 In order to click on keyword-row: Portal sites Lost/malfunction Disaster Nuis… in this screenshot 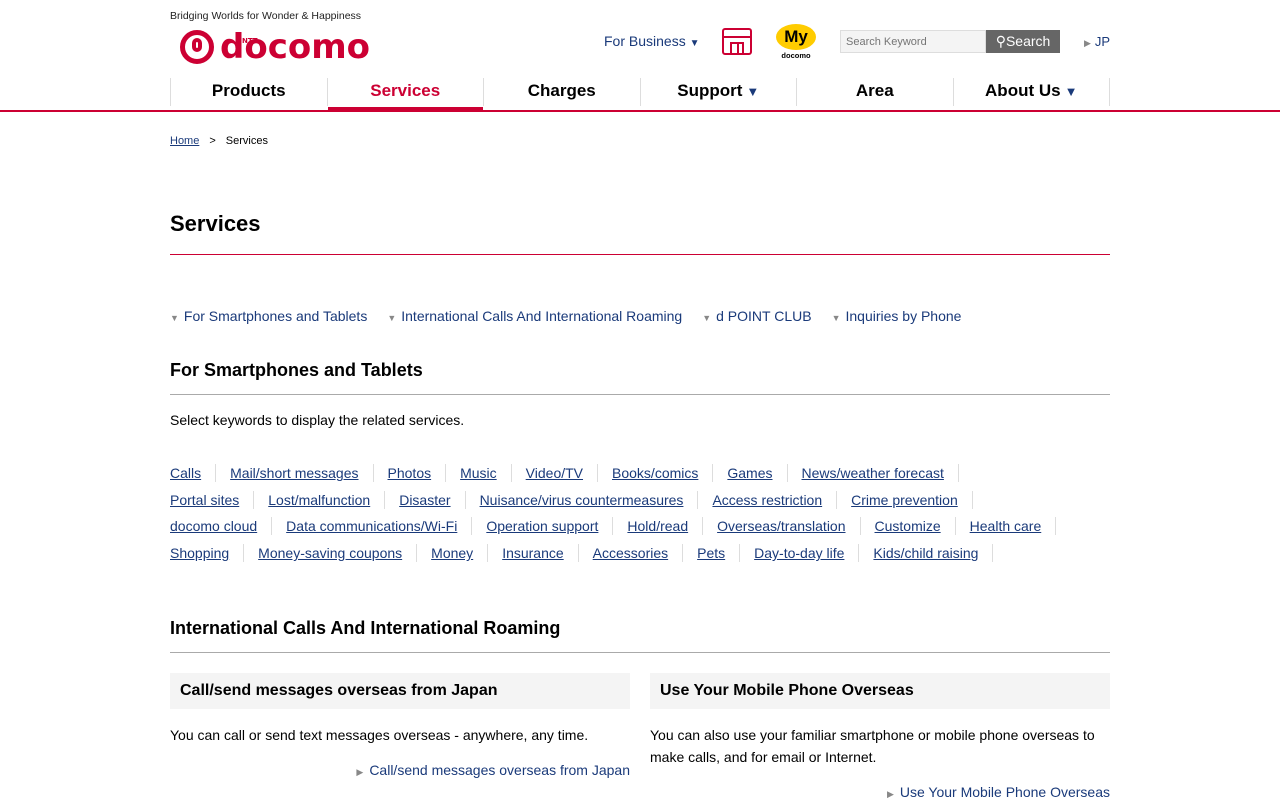, I will do `click(640, 500)`.